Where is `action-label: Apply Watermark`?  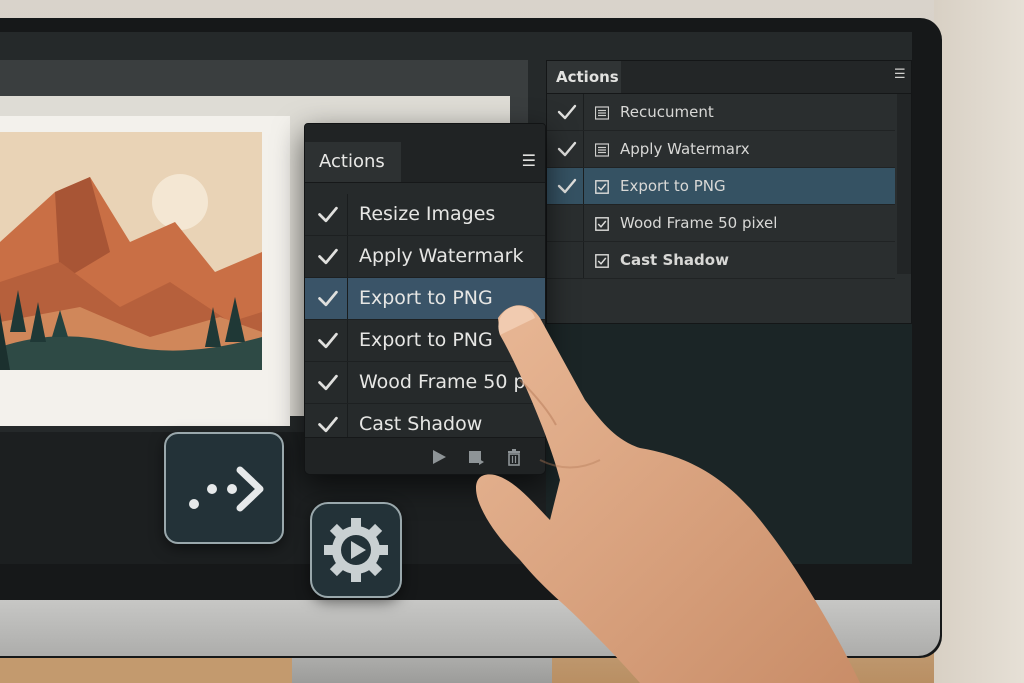 action-label: Apply Watermark is located at coordinates (441, 256).